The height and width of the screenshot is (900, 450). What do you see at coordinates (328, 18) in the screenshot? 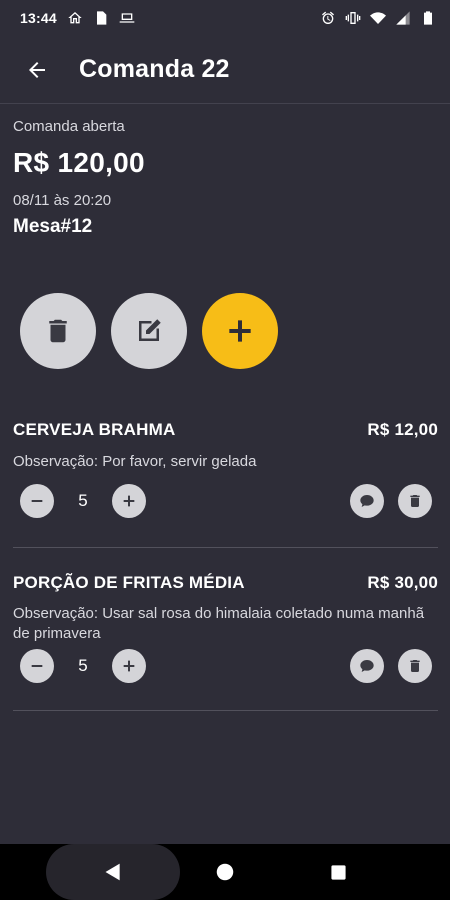
I see `alarm-icon` at bounding box center [328, 18].